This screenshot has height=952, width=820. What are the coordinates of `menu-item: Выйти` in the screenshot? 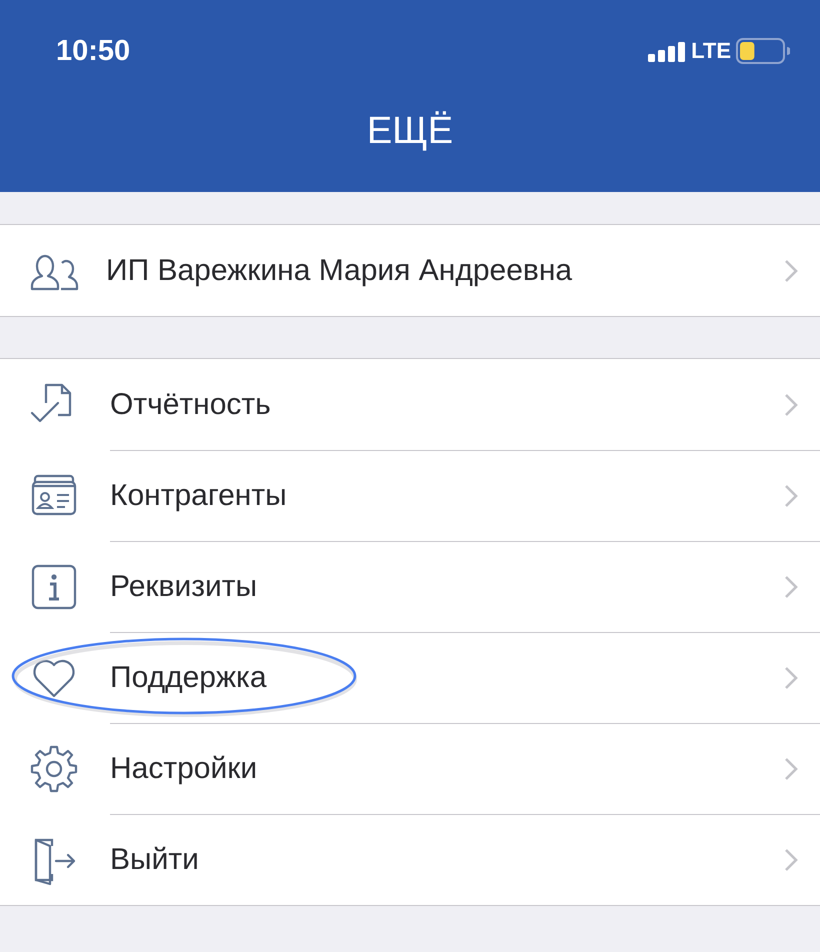 It's located at (410, 859).